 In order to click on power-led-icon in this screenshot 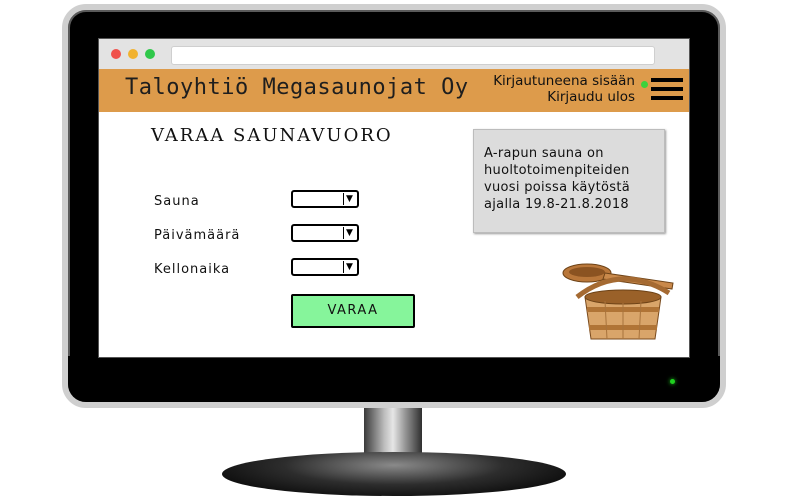, I will do `click(672, 381)`.